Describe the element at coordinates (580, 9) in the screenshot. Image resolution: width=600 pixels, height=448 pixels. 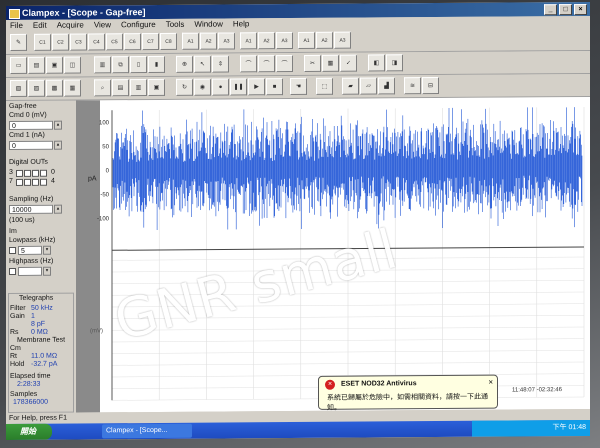
I see `close-button: ×` at that location.